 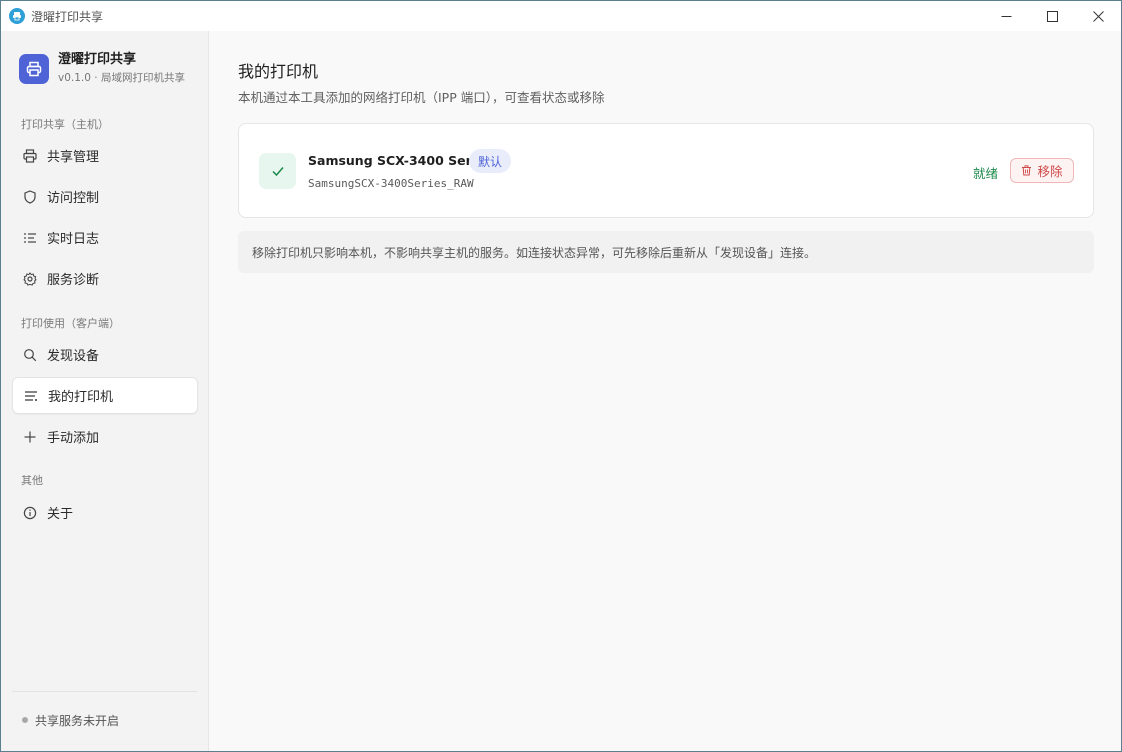 What do you see at coordinates (73, 356) in the screenshot?
I see `sidebar-item-label: 发现设备` at bounding box center [73, 356].